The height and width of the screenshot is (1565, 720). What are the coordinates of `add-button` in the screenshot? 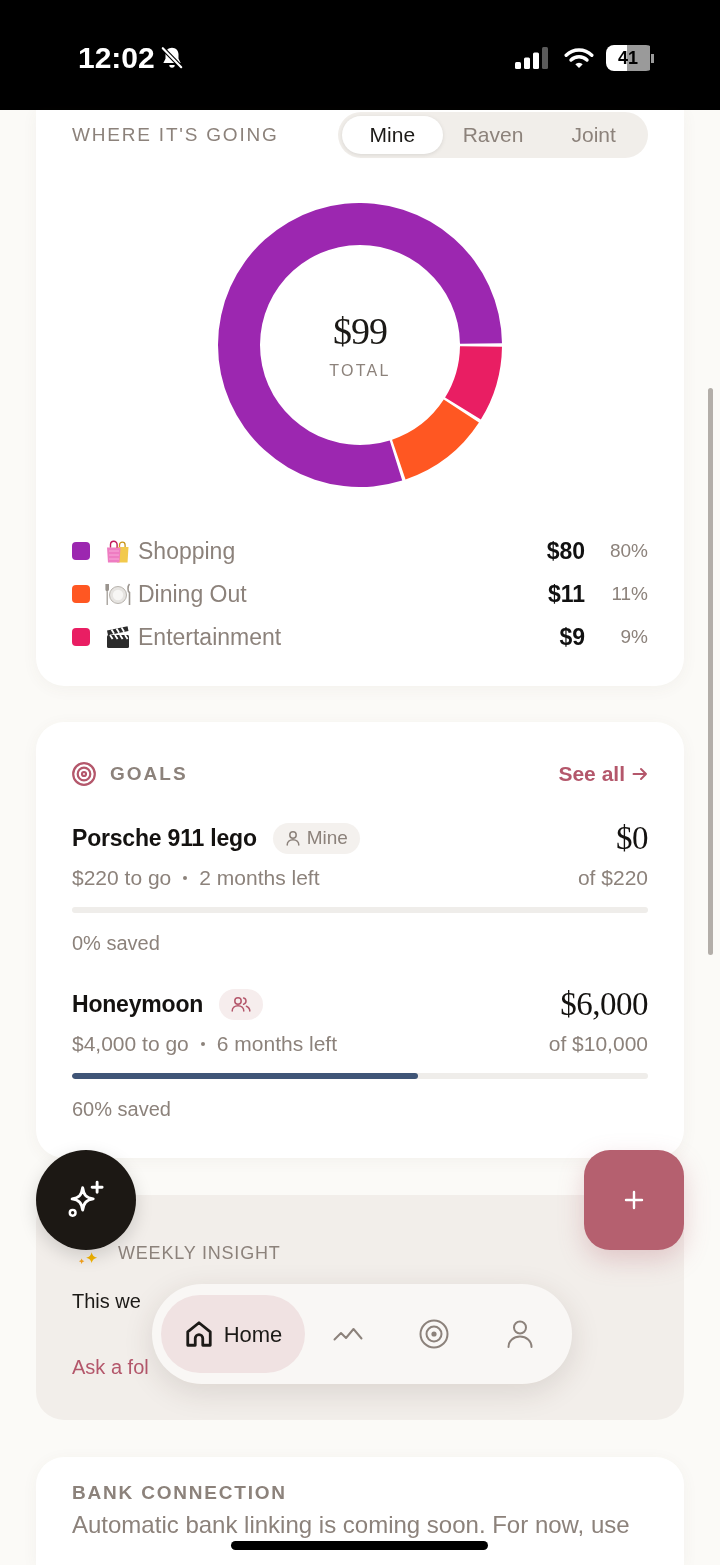 It's located at (634, 1200).